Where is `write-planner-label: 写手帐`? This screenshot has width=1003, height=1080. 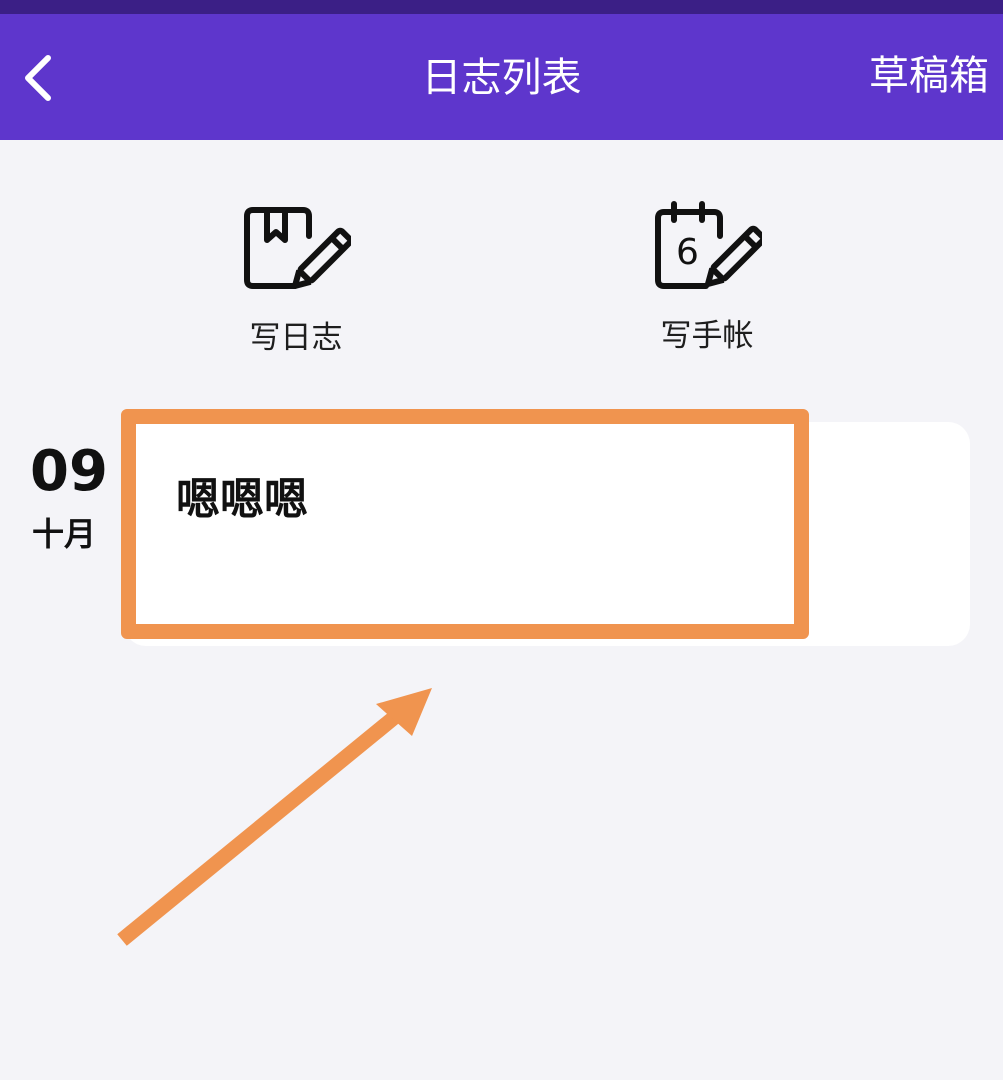 write-planner-label: 写手帐 is located at coordinates (707, 336).